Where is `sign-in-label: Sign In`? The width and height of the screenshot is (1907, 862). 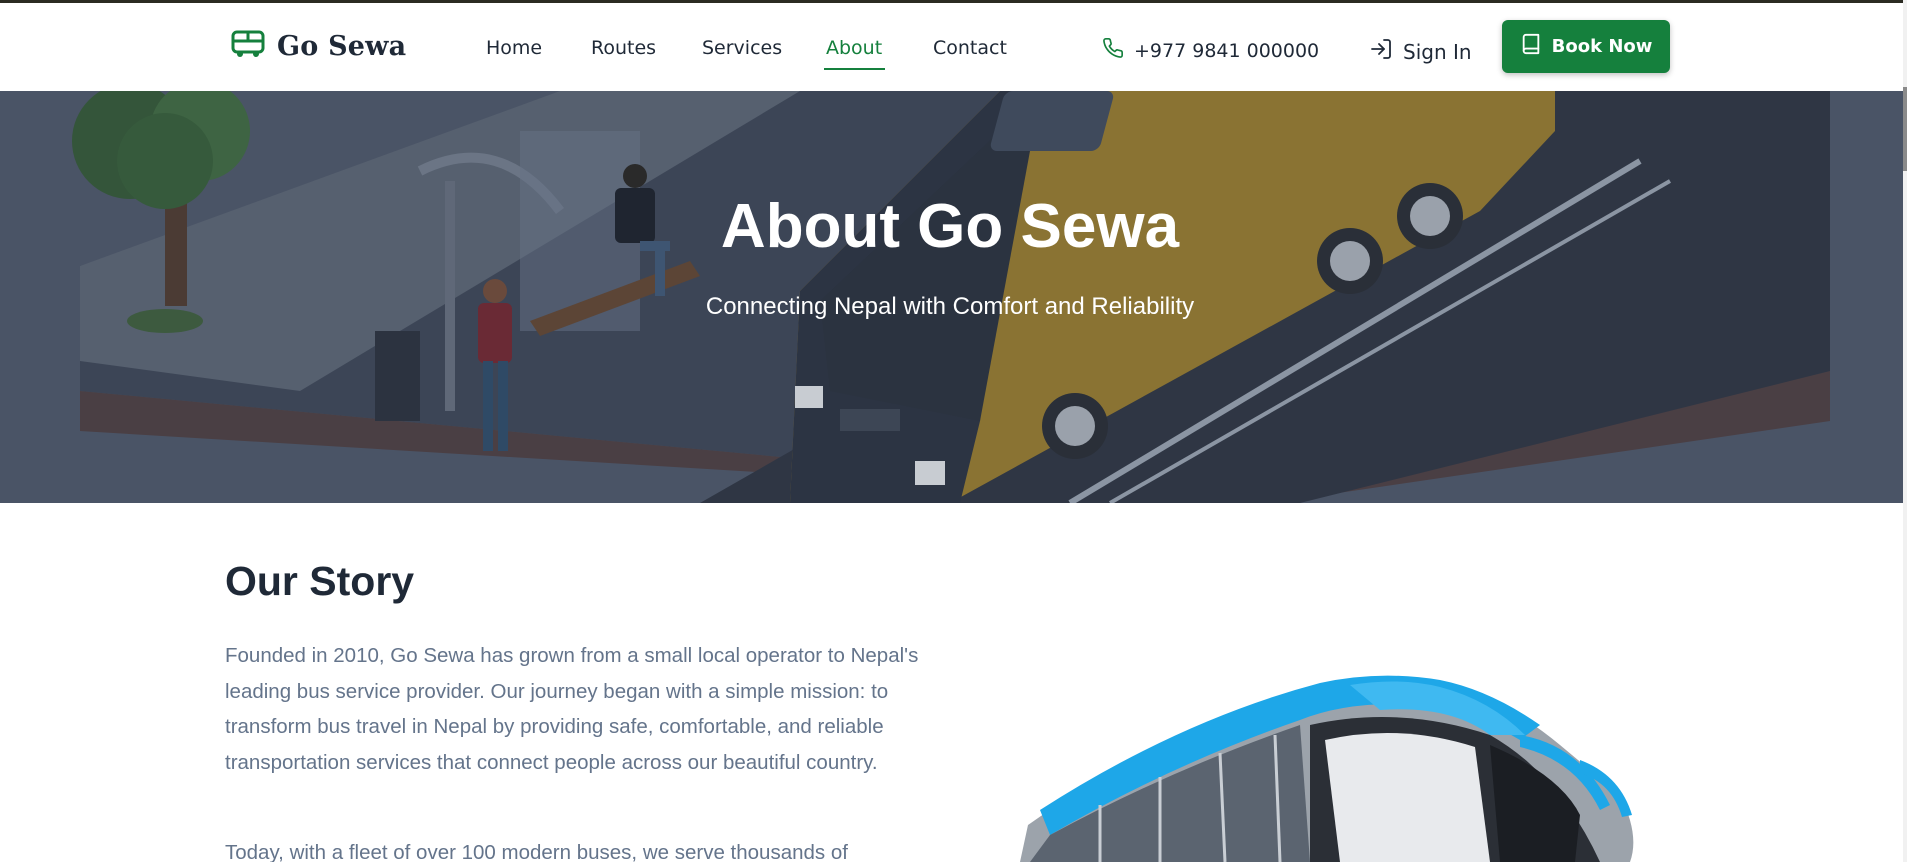
sign-in-label: Sign In is located at coordinates (1437, 51).